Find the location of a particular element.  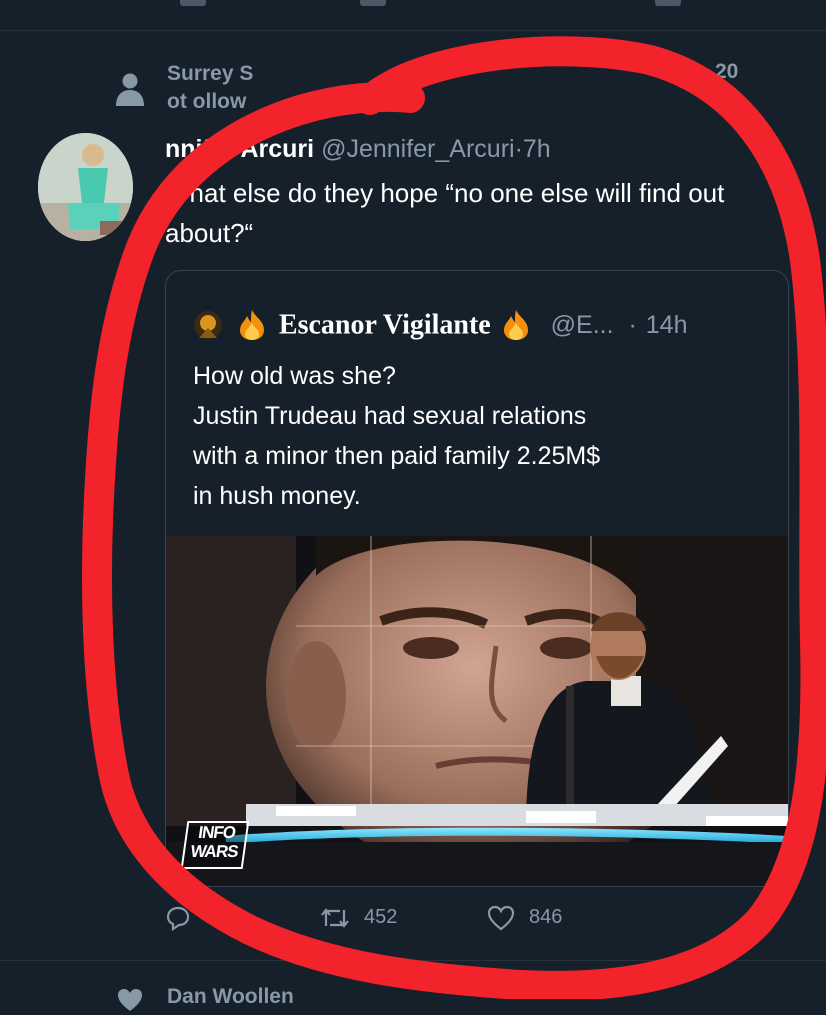

quoted-avatar is located at coordinates (208, 325).